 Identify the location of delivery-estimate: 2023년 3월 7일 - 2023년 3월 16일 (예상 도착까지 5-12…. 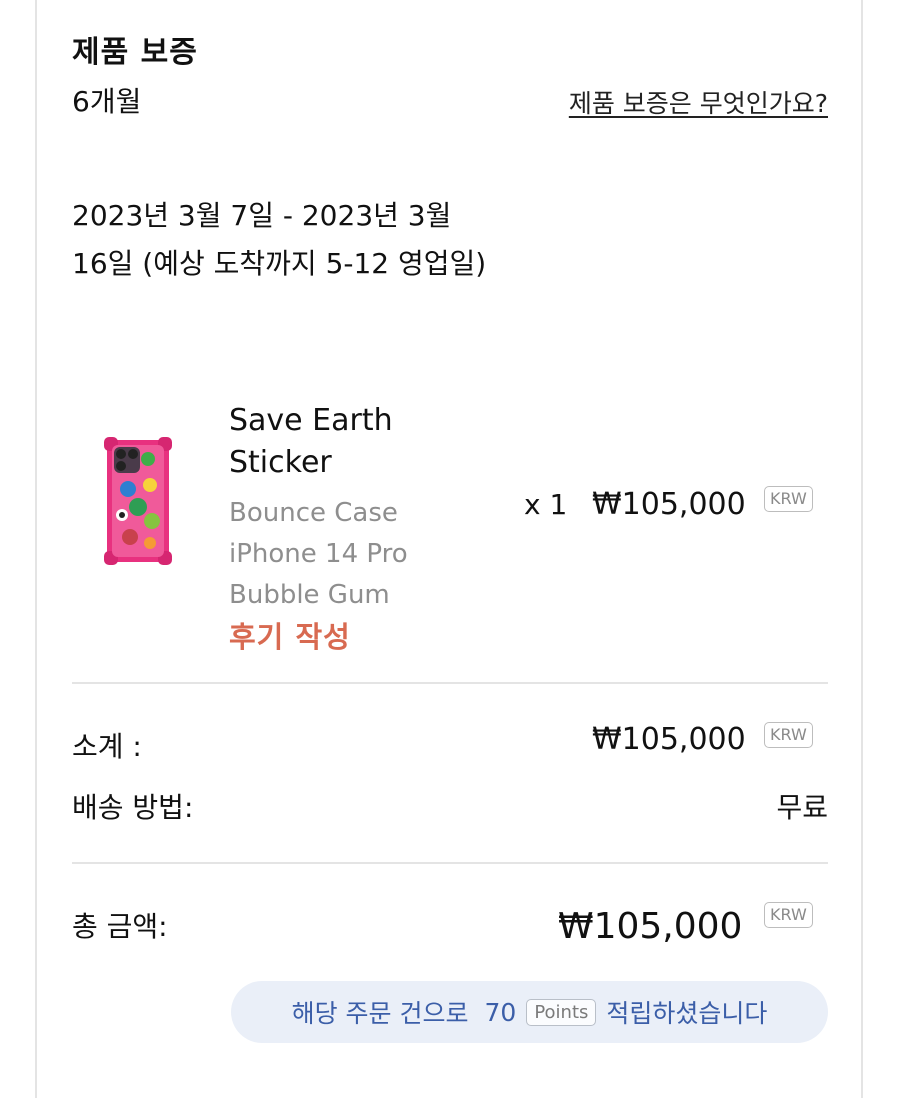
(279, 239).